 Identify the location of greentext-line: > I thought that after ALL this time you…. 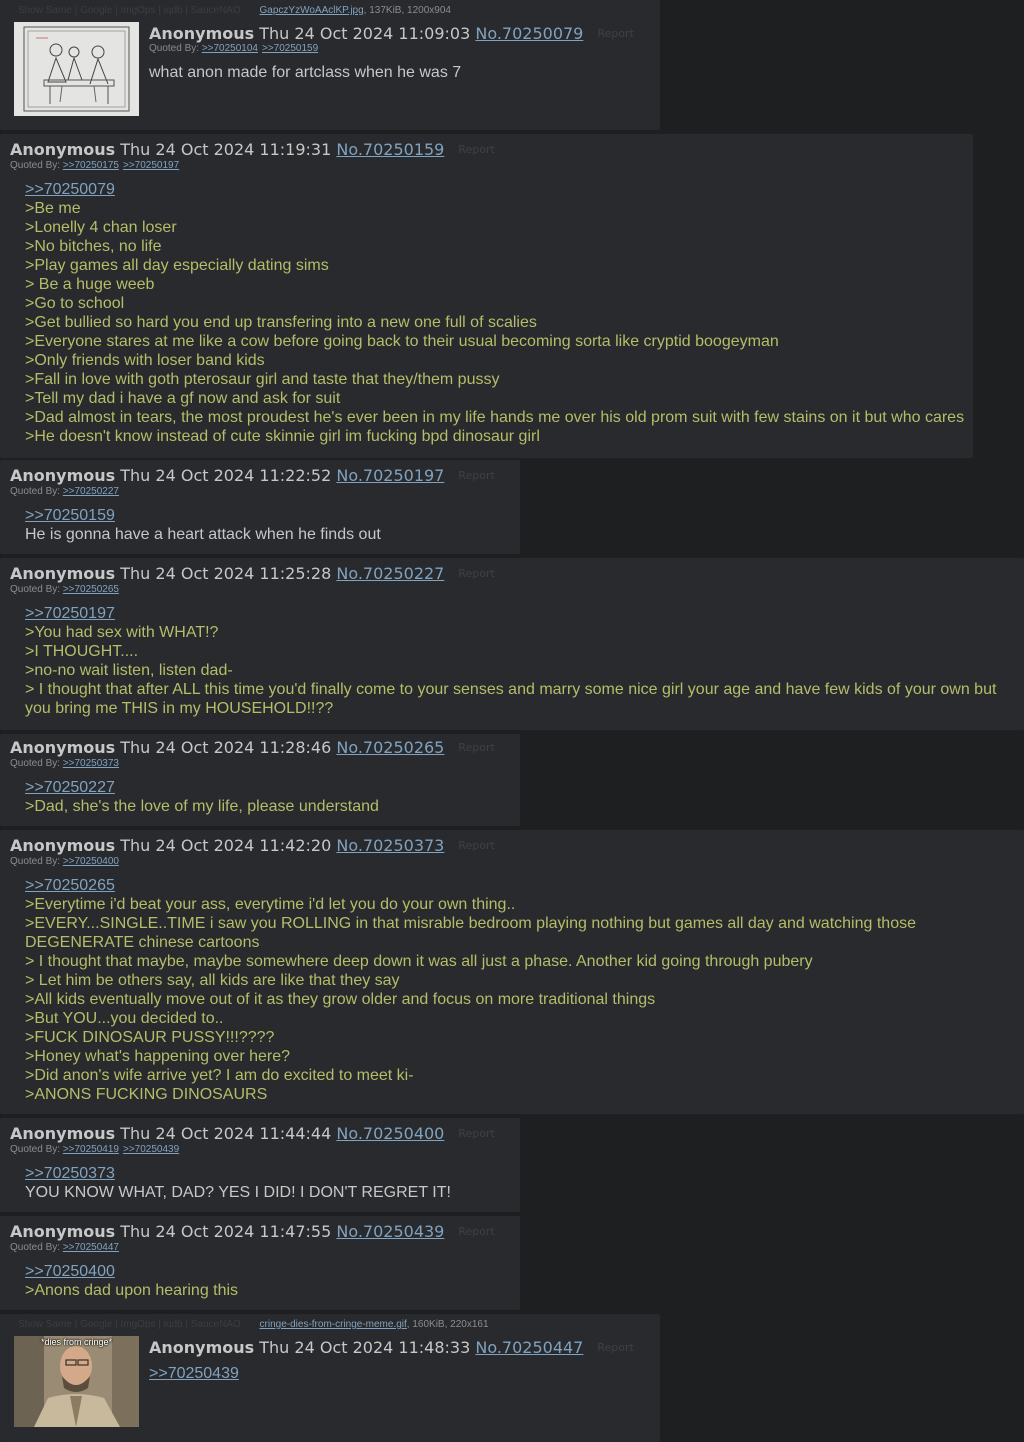
(511, 699).